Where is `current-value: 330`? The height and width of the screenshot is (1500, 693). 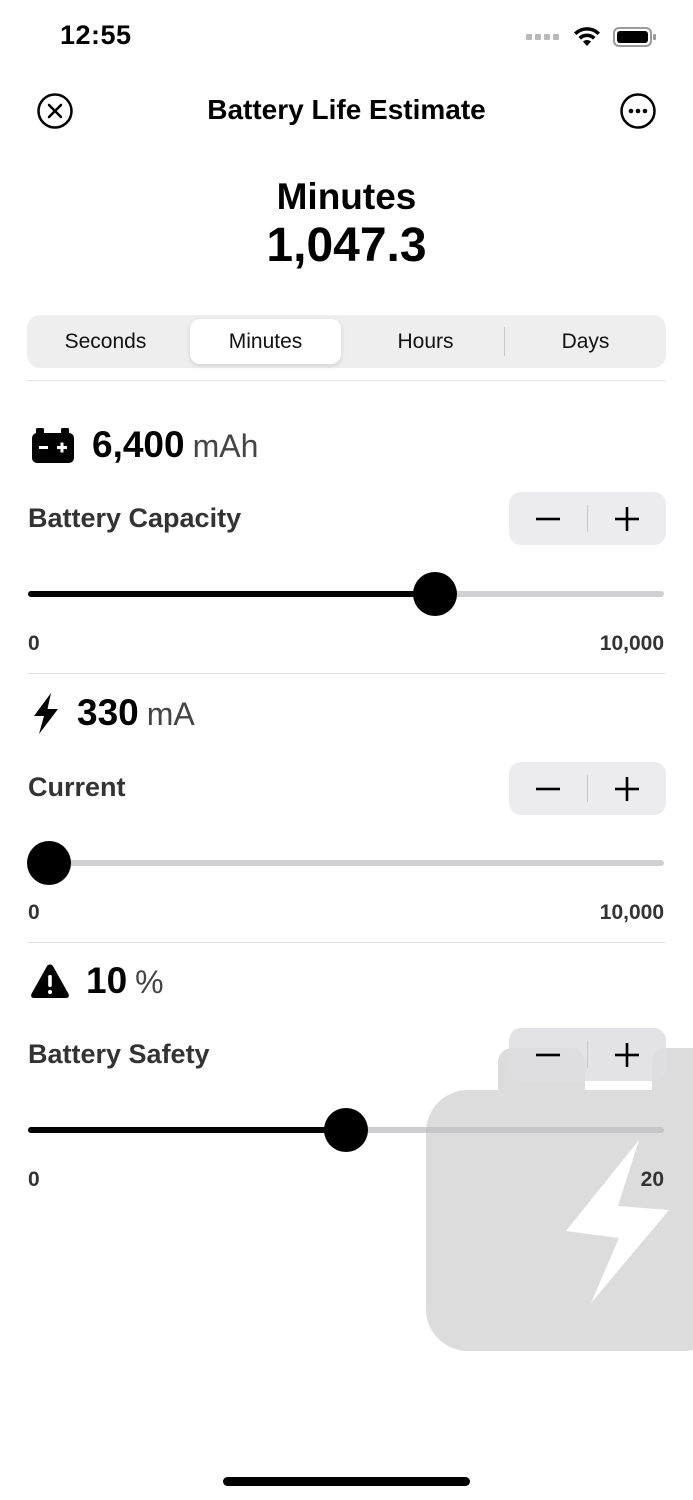
current-value: 330 is located at coordinates (108, 712).